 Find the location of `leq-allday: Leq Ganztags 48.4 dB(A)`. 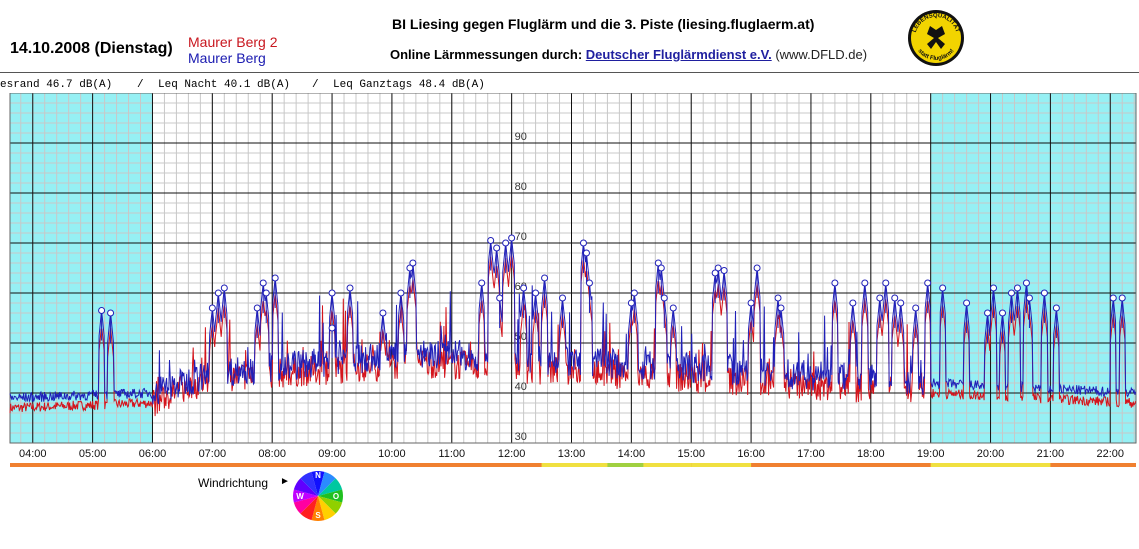

leq-allday: Leq Ganztags 48.4 dB(A) is located at coordinates (409, 85).